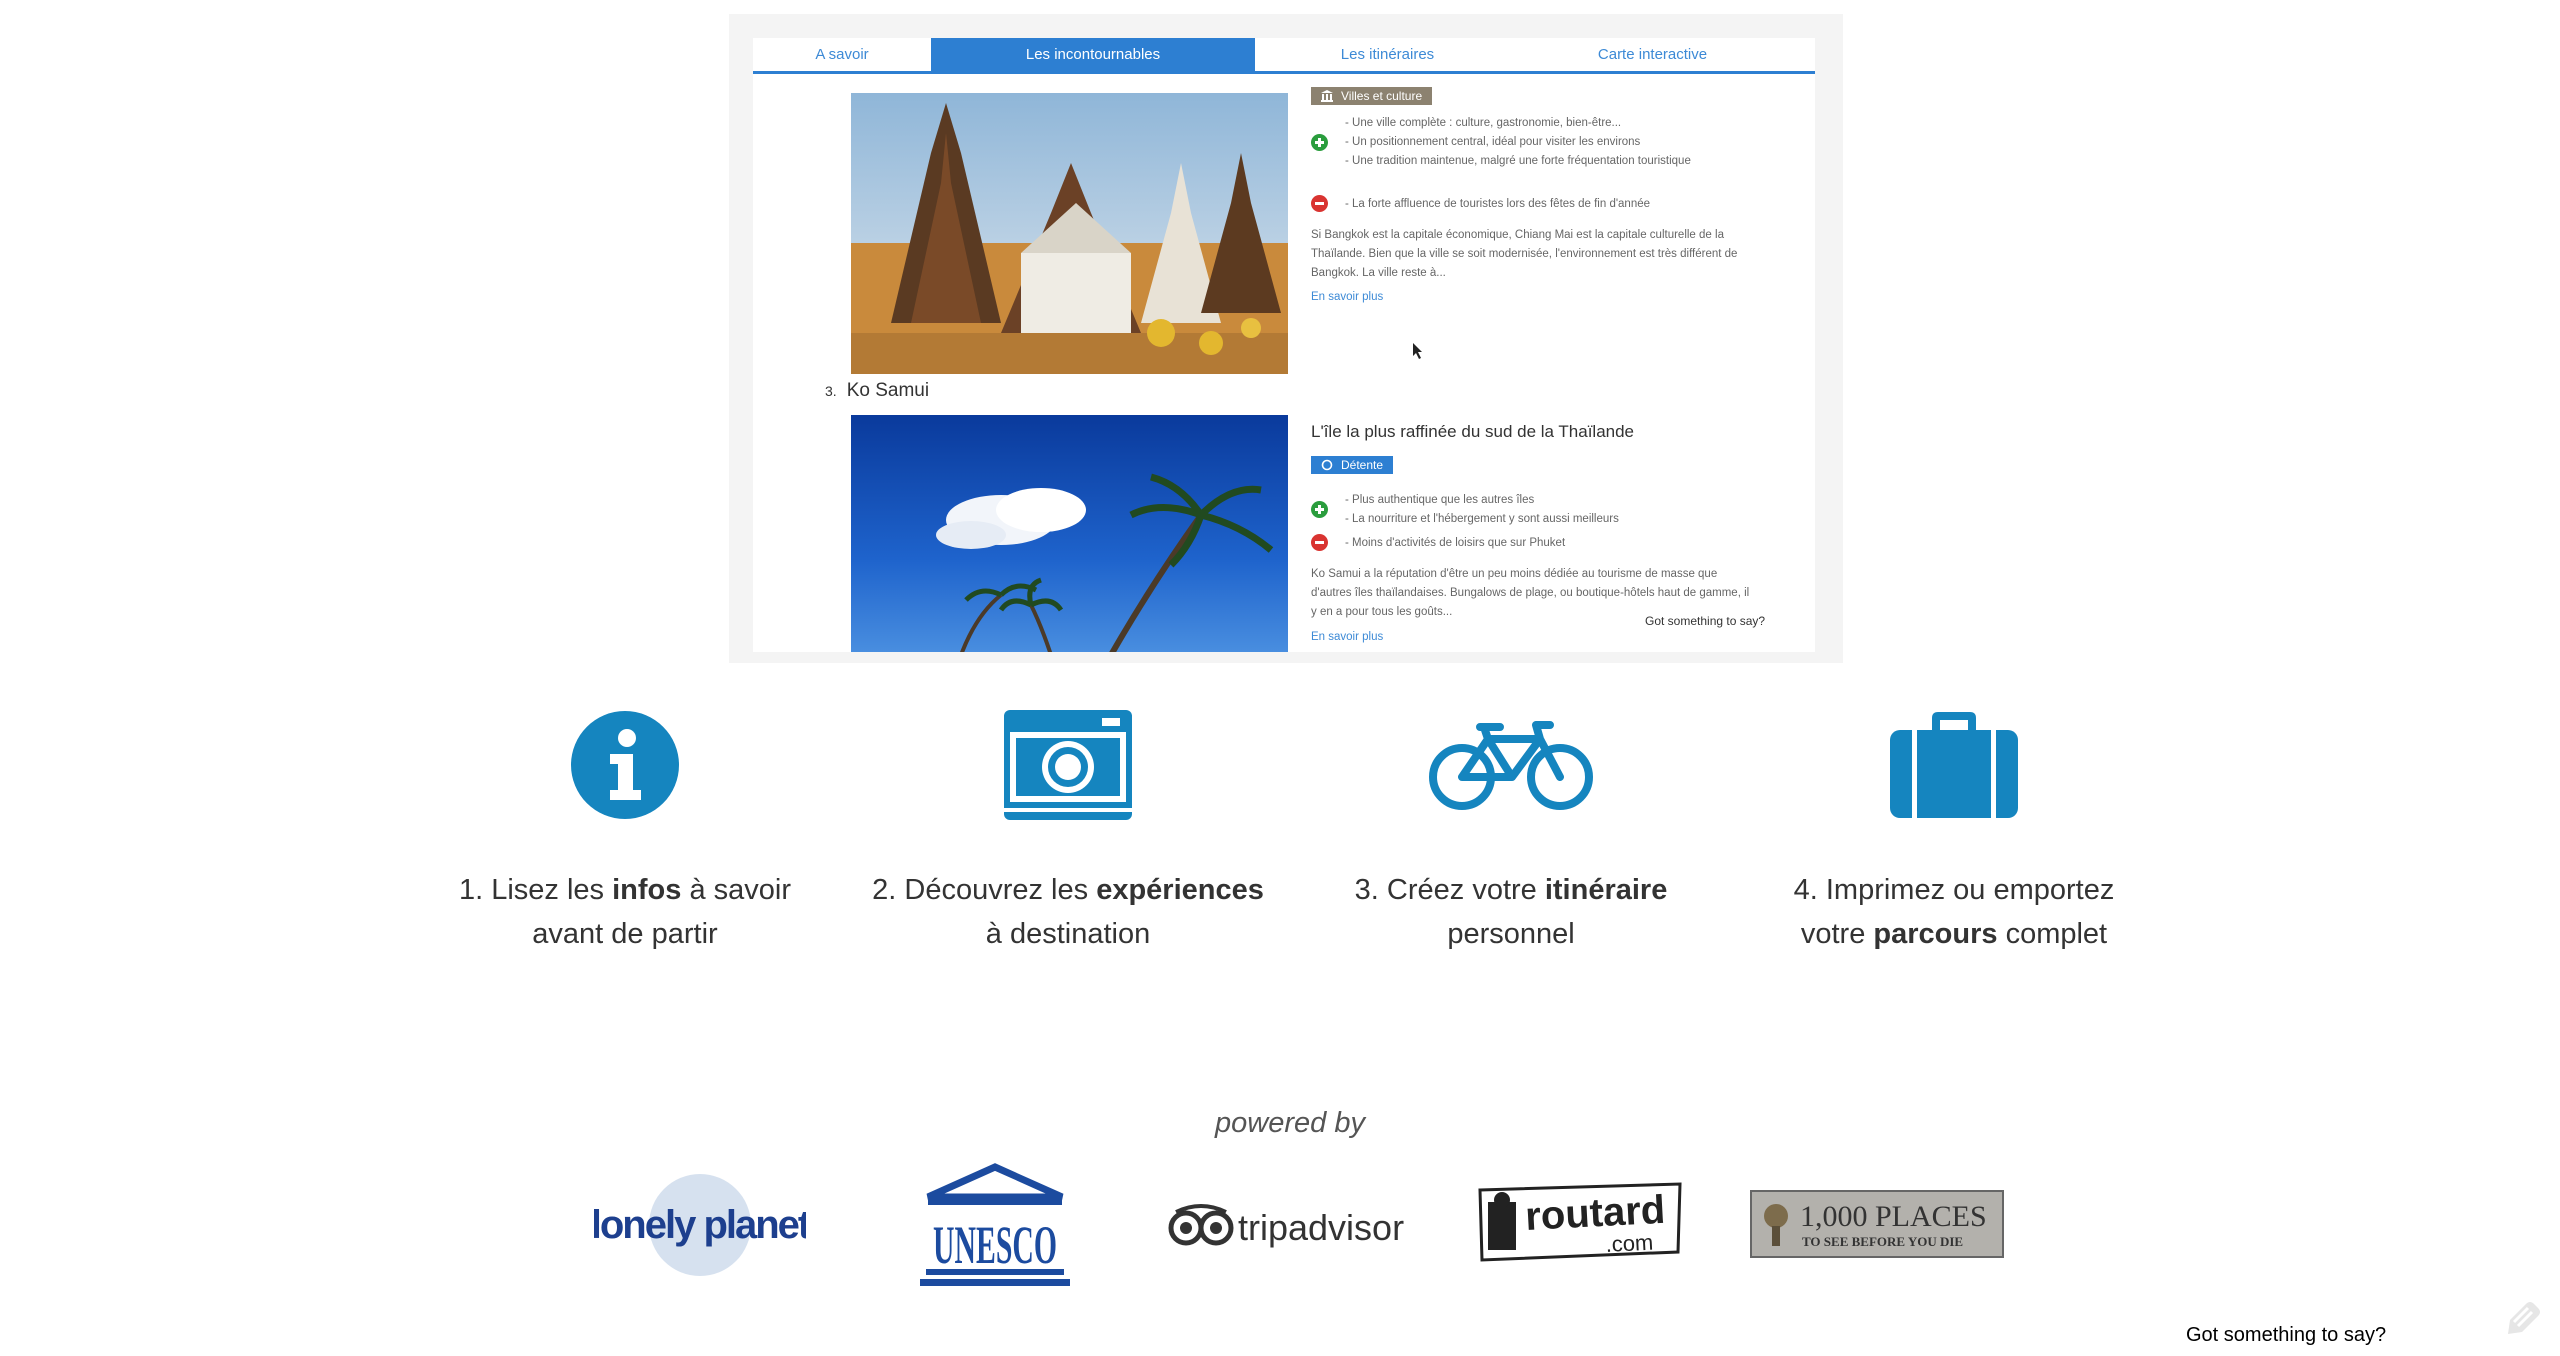 This screenshot has width=2560, height=1356. What do you see at coordinates (1093, 54) in the screenshot?
I see `tab-incontournables: Les incontournables` at bounding box center [1093, 54].